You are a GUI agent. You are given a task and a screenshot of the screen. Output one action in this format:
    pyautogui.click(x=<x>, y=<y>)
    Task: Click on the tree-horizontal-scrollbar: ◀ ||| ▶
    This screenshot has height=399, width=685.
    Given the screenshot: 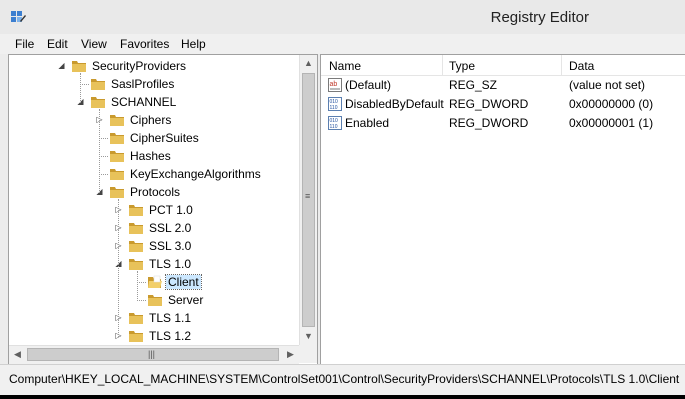 What is the action you would take?
    pyautogui.click(x=154, y=354)
    